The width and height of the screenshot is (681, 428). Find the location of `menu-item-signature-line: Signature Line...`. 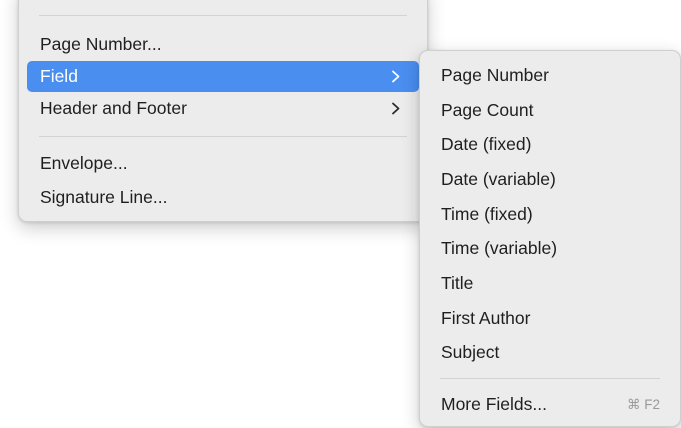

menu-item-signature-line: Signature Line... is located at coordinates (223, 197).